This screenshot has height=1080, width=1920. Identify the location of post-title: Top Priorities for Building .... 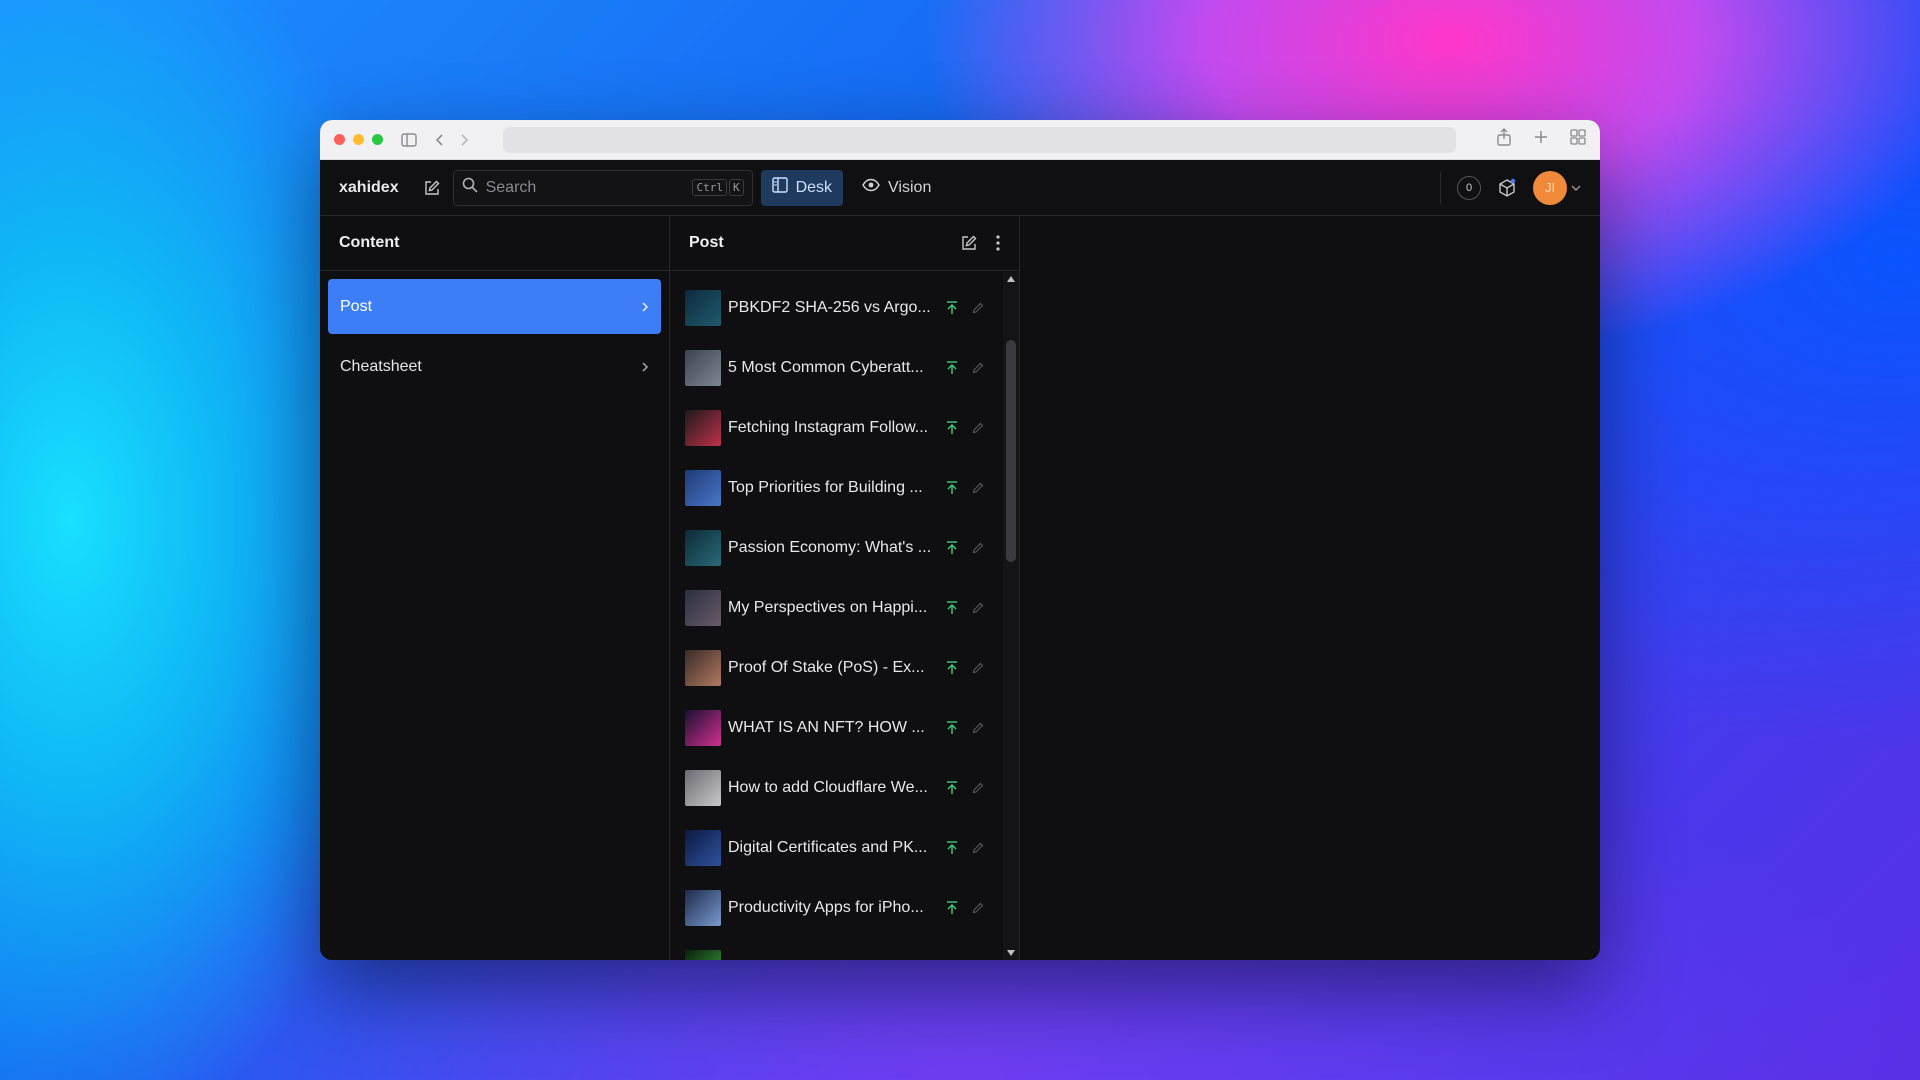
(825, 487).